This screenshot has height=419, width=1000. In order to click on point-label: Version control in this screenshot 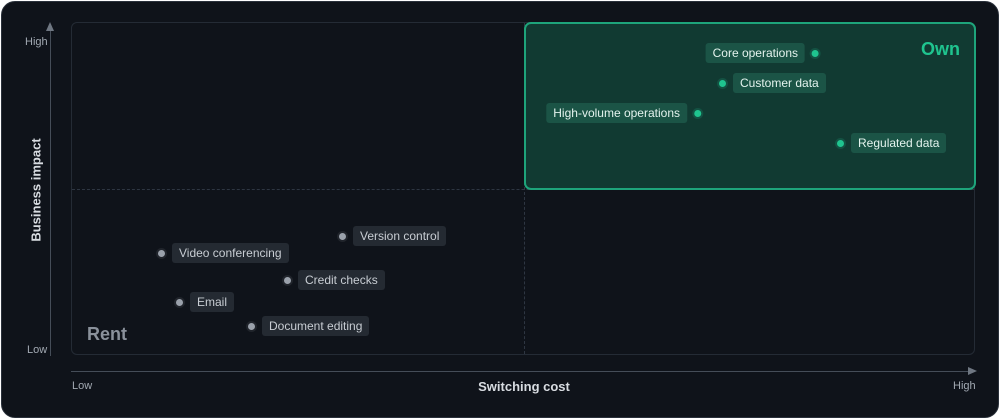, I will do `click(400, 236)`.